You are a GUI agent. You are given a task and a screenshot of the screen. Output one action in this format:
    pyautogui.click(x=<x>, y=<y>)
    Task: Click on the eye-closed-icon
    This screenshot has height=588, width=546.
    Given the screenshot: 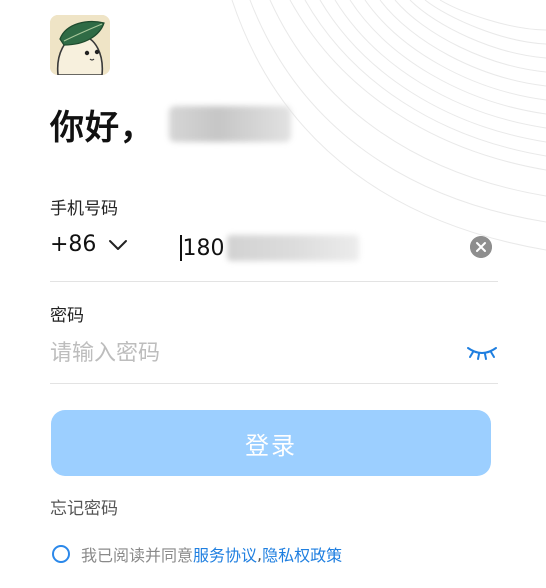 What is the action you would take?
    pyautogui.click(x=482, y=353)
    